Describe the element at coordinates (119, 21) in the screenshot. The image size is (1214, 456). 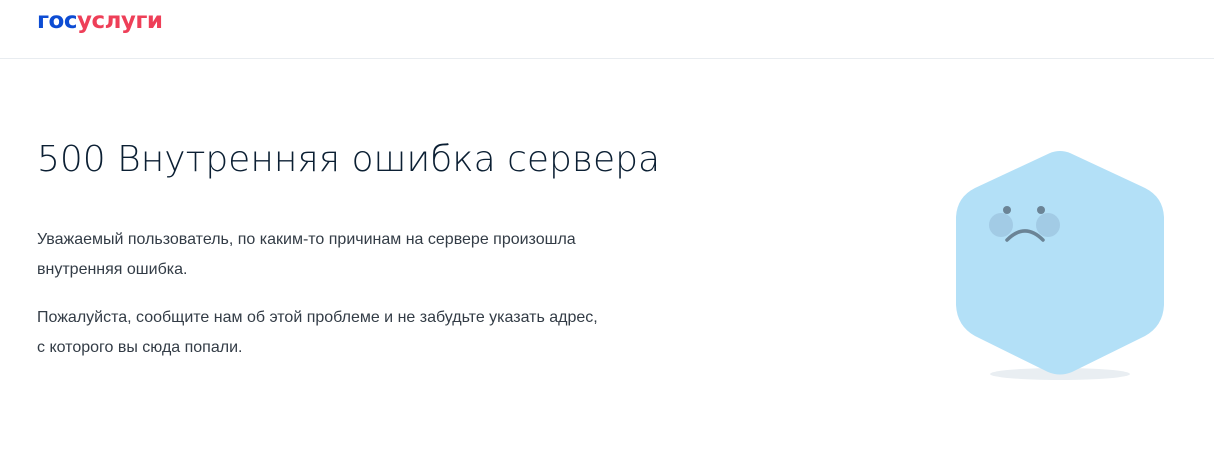
I see `logo-text-uslugi: услуги` at that location.